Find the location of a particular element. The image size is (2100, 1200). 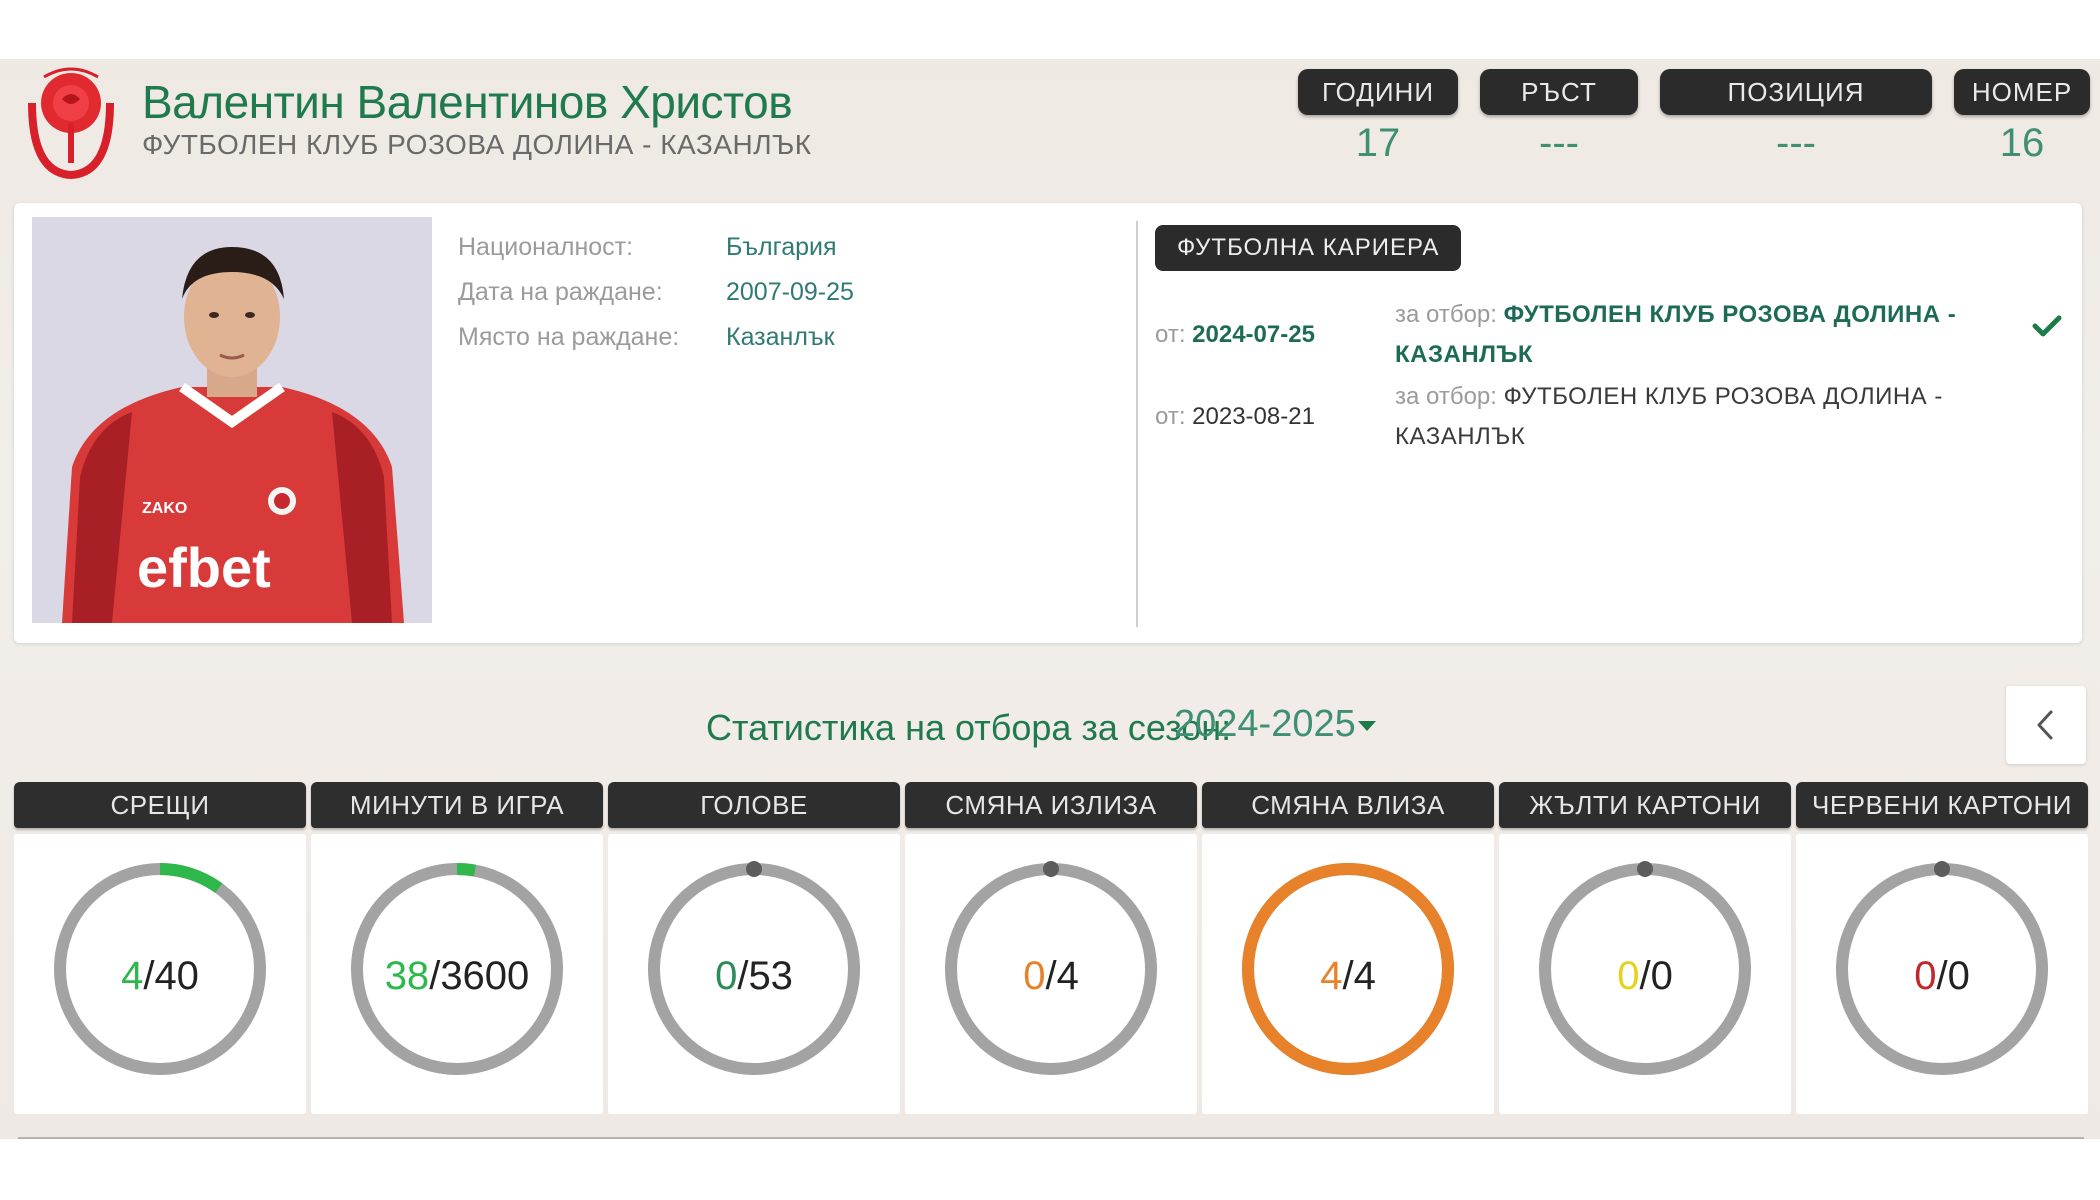

stat-label: СМЯНА ИЗЛИЗА is located at coordinates (1051, 805).